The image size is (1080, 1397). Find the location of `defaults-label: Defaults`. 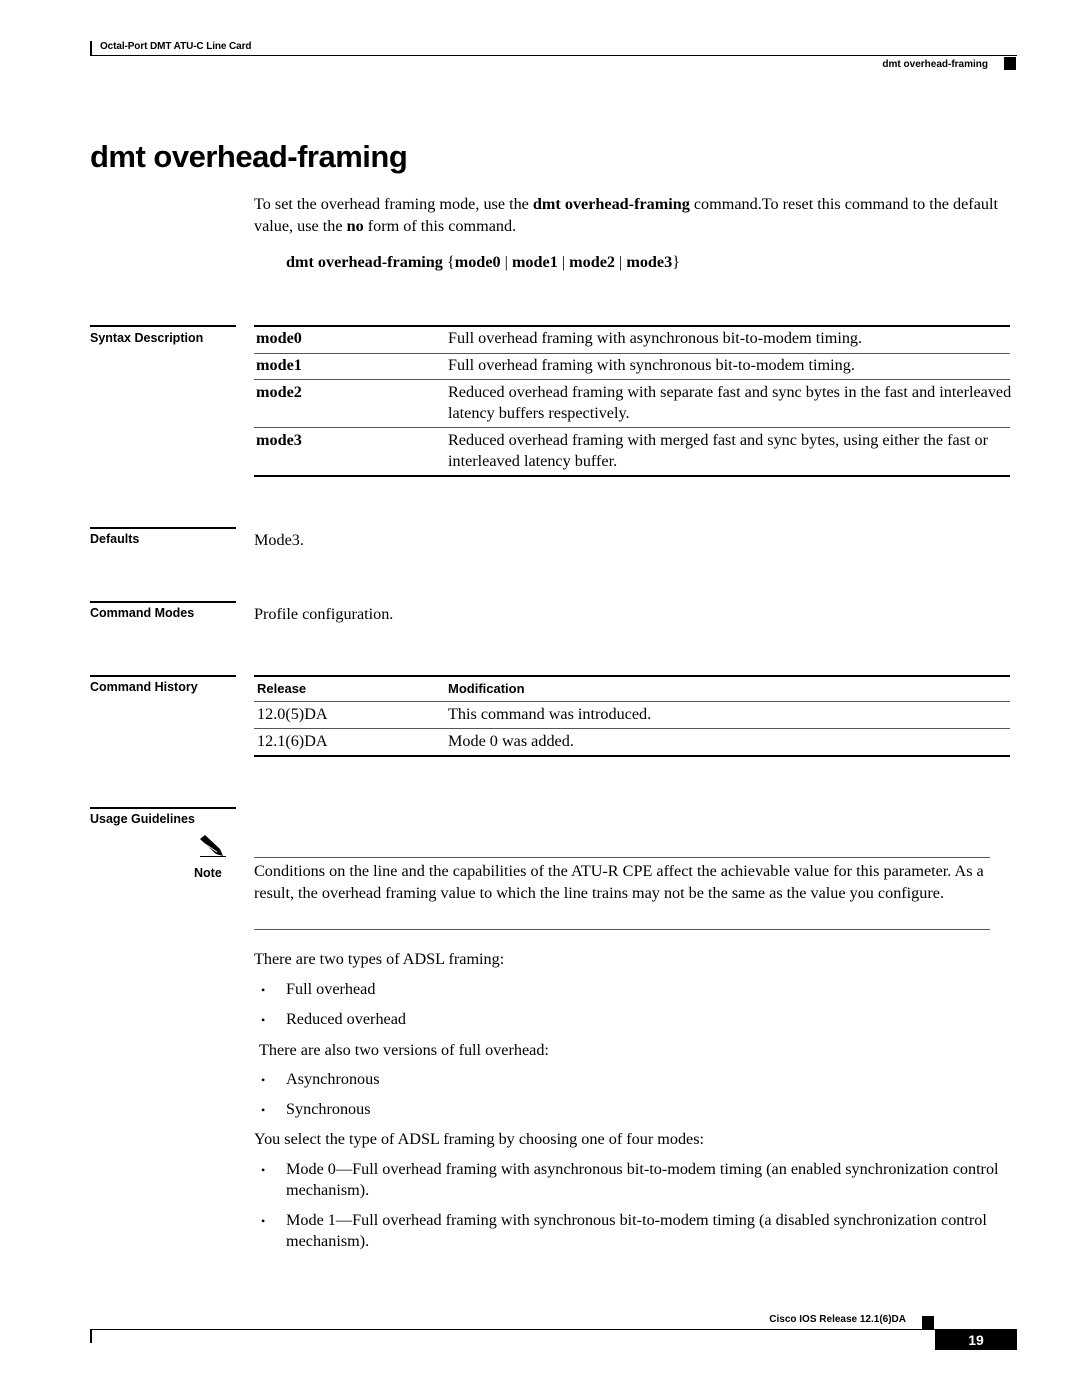

defaults-label: Defaults is located at coordinates (115, 539).